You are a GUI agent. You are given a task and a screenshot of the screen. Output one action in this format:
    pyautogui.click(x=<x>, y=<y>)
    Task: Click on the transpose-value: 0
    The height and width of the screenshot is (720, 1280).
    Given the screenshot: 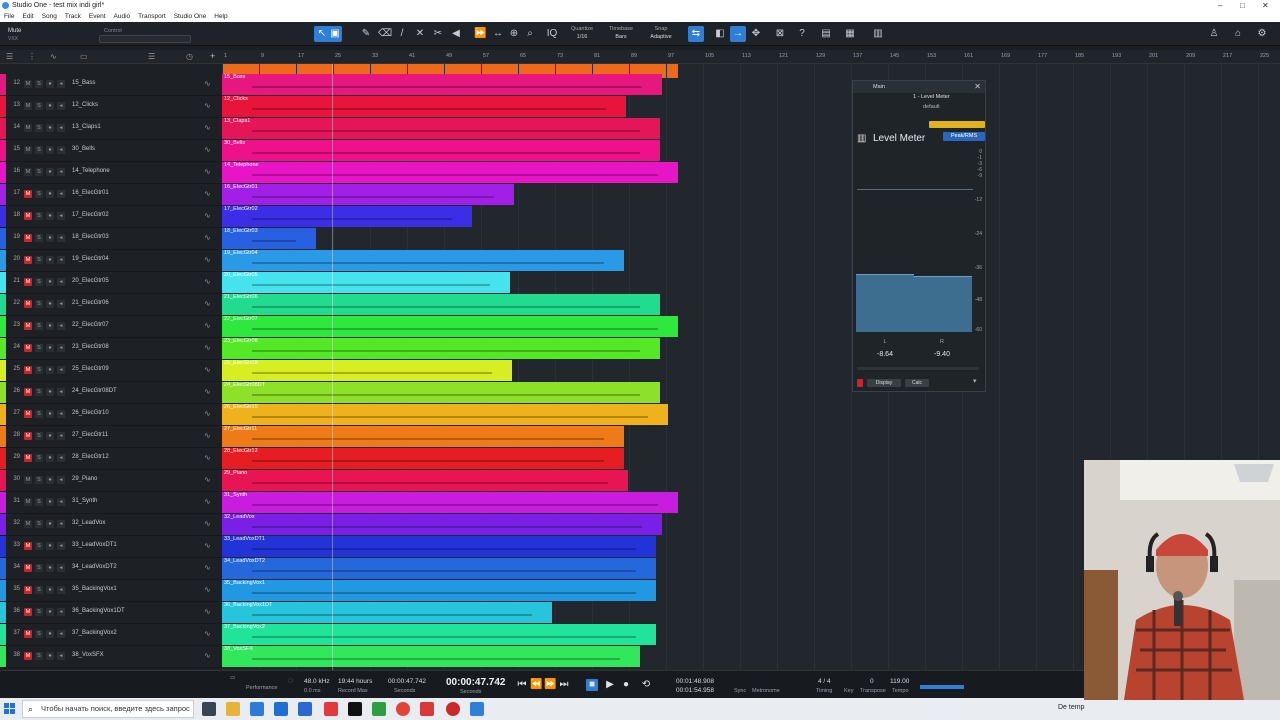 What is the action you would take?
    pyautogui.click(x=872, y=681)
    